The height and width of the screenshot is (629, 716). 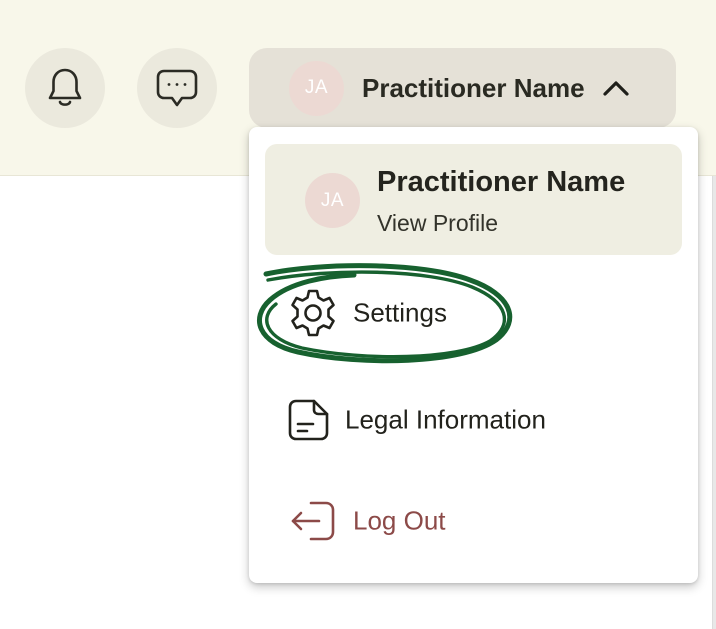 What do you see at coordinates (473, 521) in the screenshot?
I see `menu-item-log-out: Log Out` at bounding box center [473, 521].